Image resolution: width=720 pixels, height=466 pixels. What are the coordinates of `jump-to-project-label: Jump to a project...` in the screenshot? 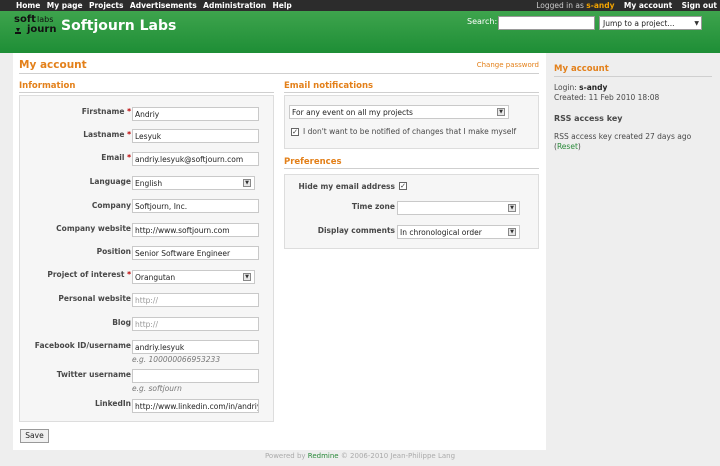 It's located at (639, 23).